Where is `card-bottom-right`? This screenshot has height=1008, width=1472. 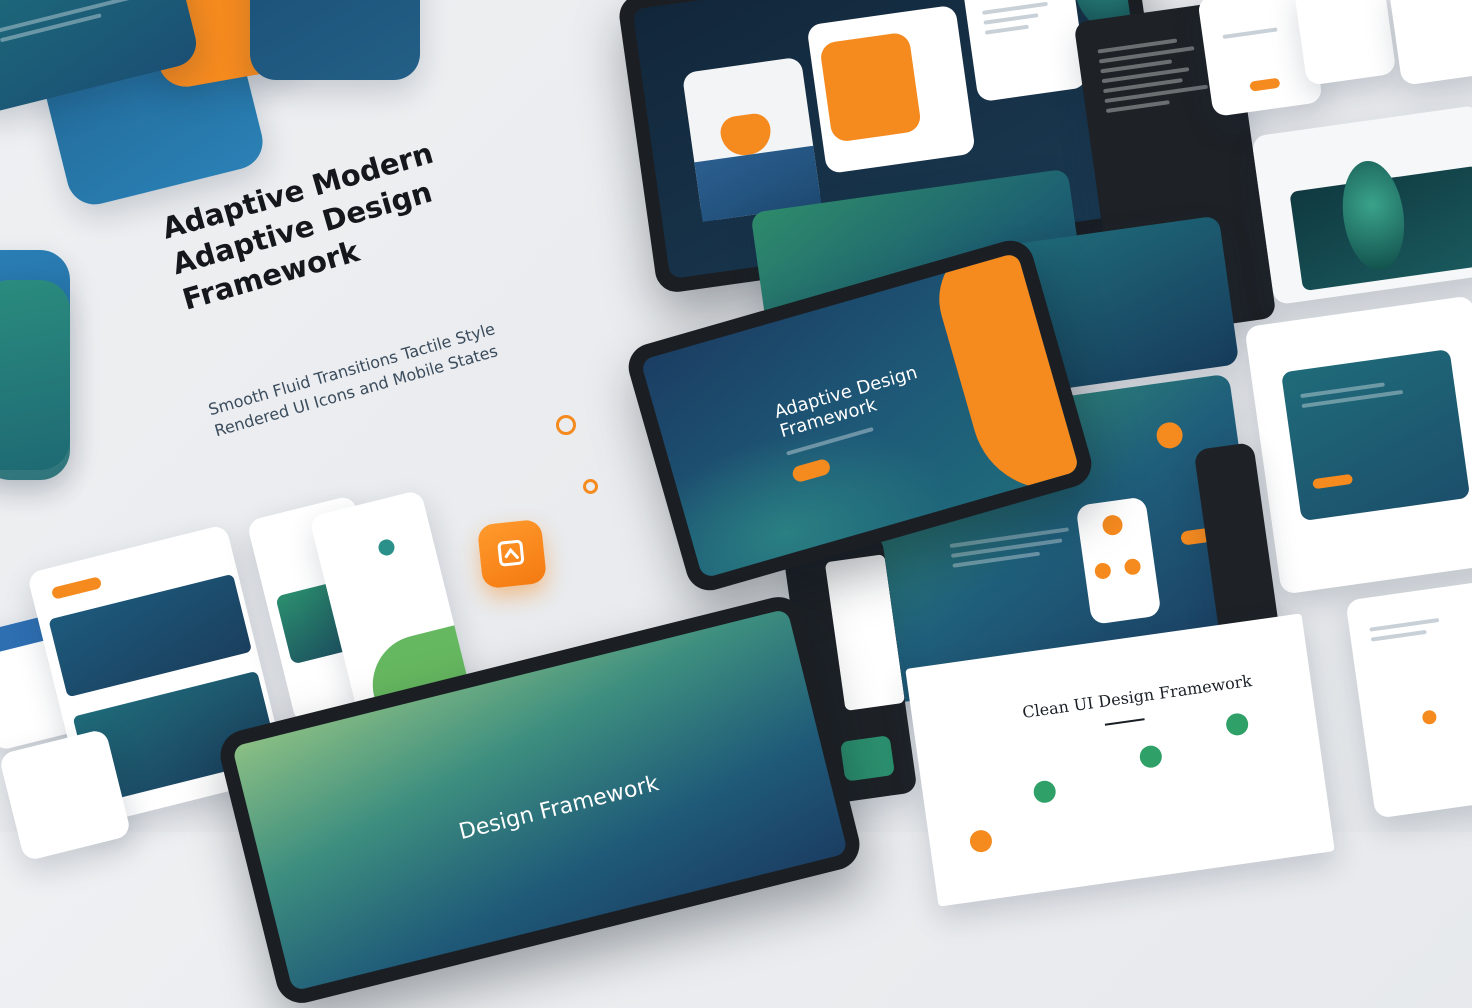
card-bottom-right is located at coordinates (1408, 700).